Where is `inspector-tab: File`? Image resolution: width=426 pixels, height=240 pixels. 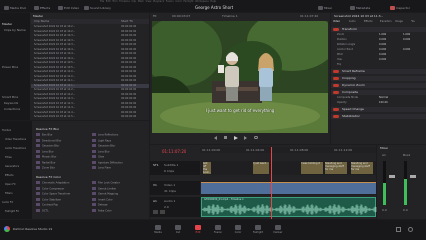 inspector-tab: File is located at coordinates (413, 22).